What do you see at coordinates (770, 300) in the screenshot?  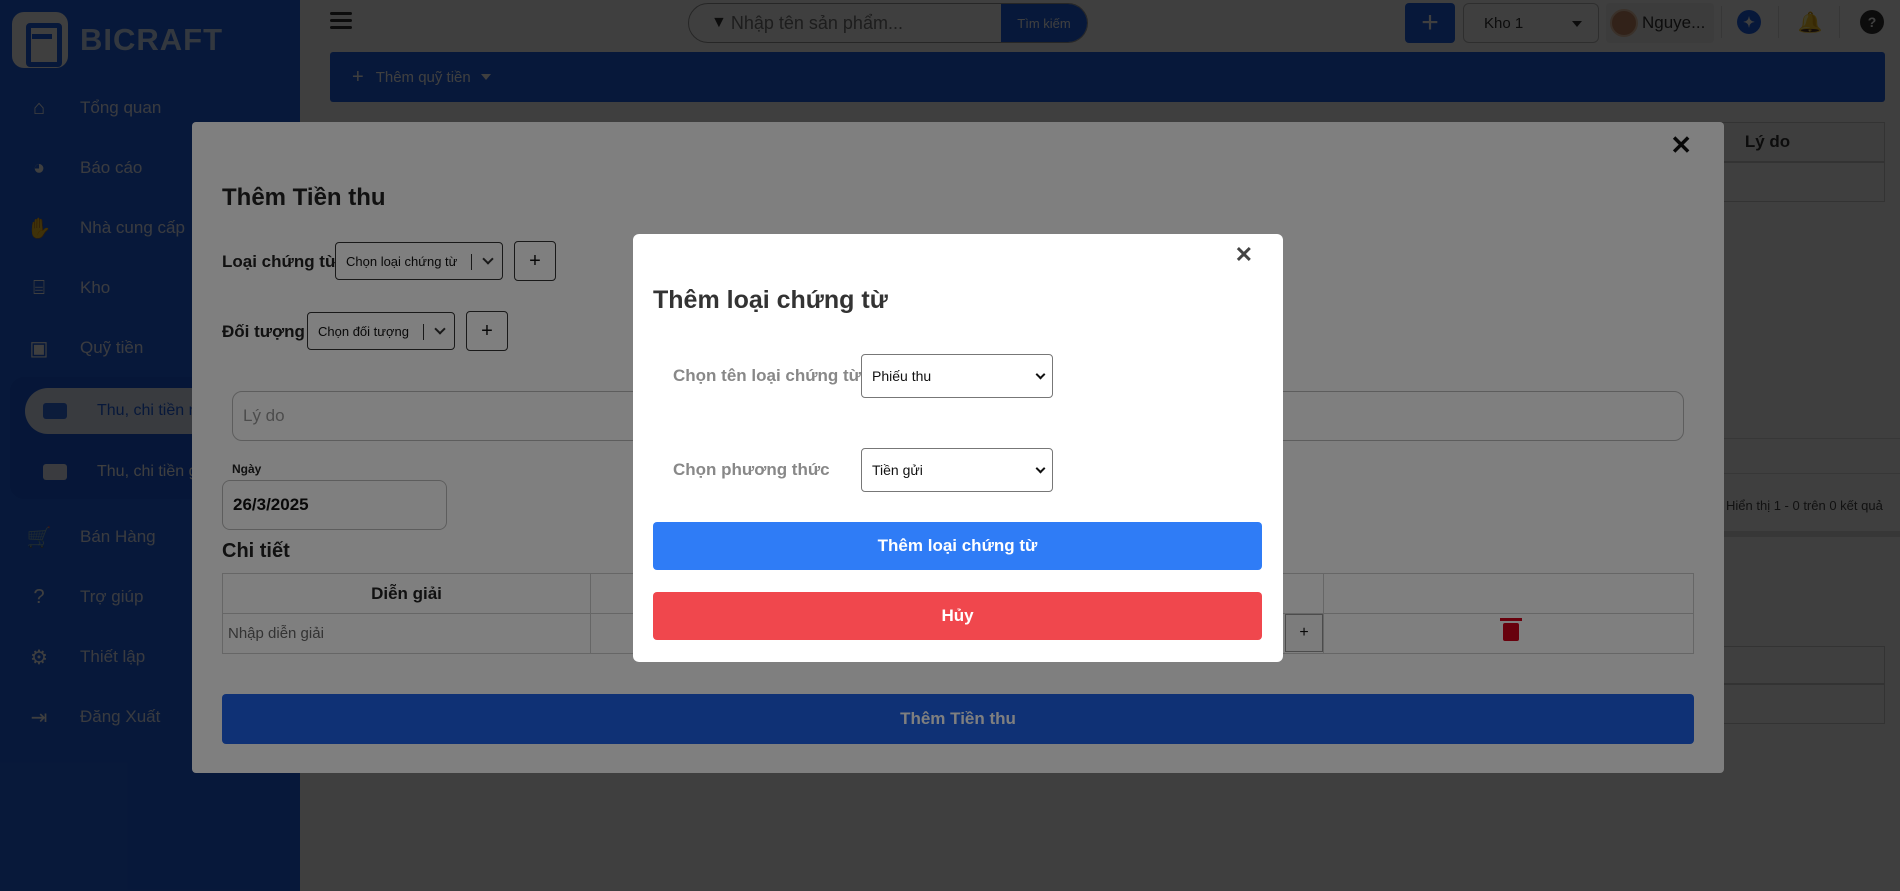 I see `modal-title: Thêm loại chứng từ` at bounding box center [770, 300].